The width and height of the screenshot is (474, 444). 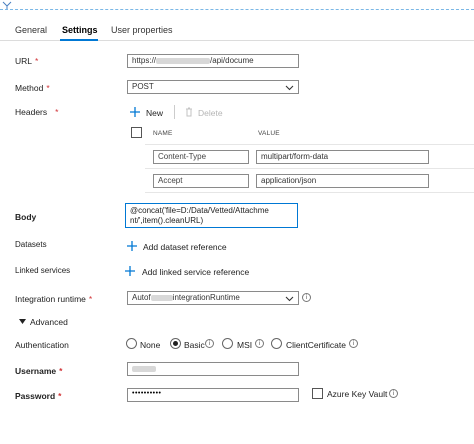 I want to click on header-name-input: Content-Type, so click(x=201, y=157).